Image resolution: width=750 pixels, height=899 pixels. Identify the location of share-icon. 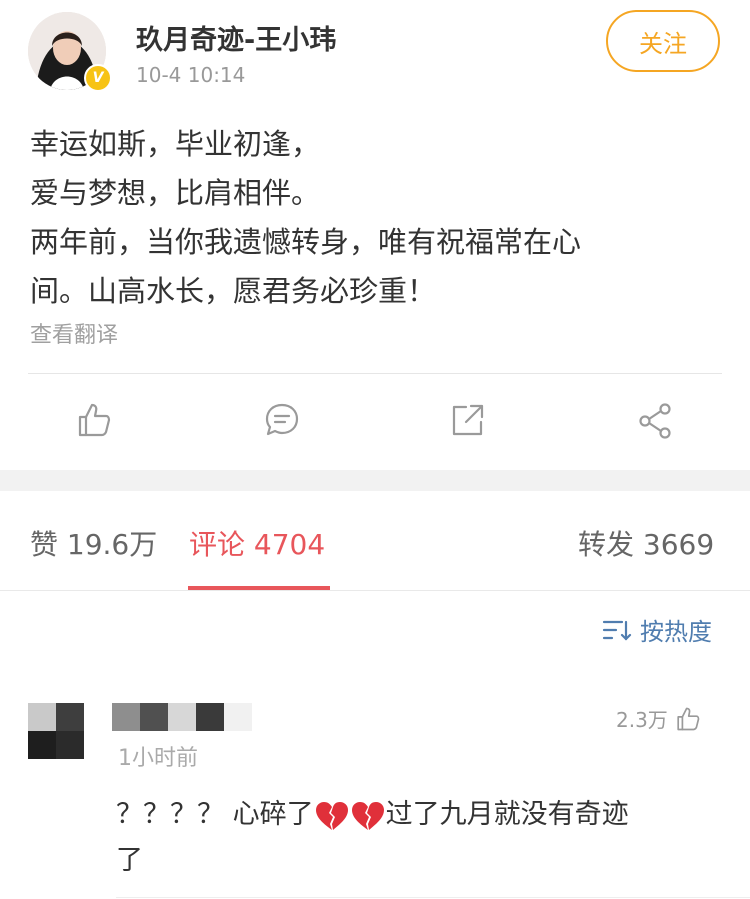
(656, 420).